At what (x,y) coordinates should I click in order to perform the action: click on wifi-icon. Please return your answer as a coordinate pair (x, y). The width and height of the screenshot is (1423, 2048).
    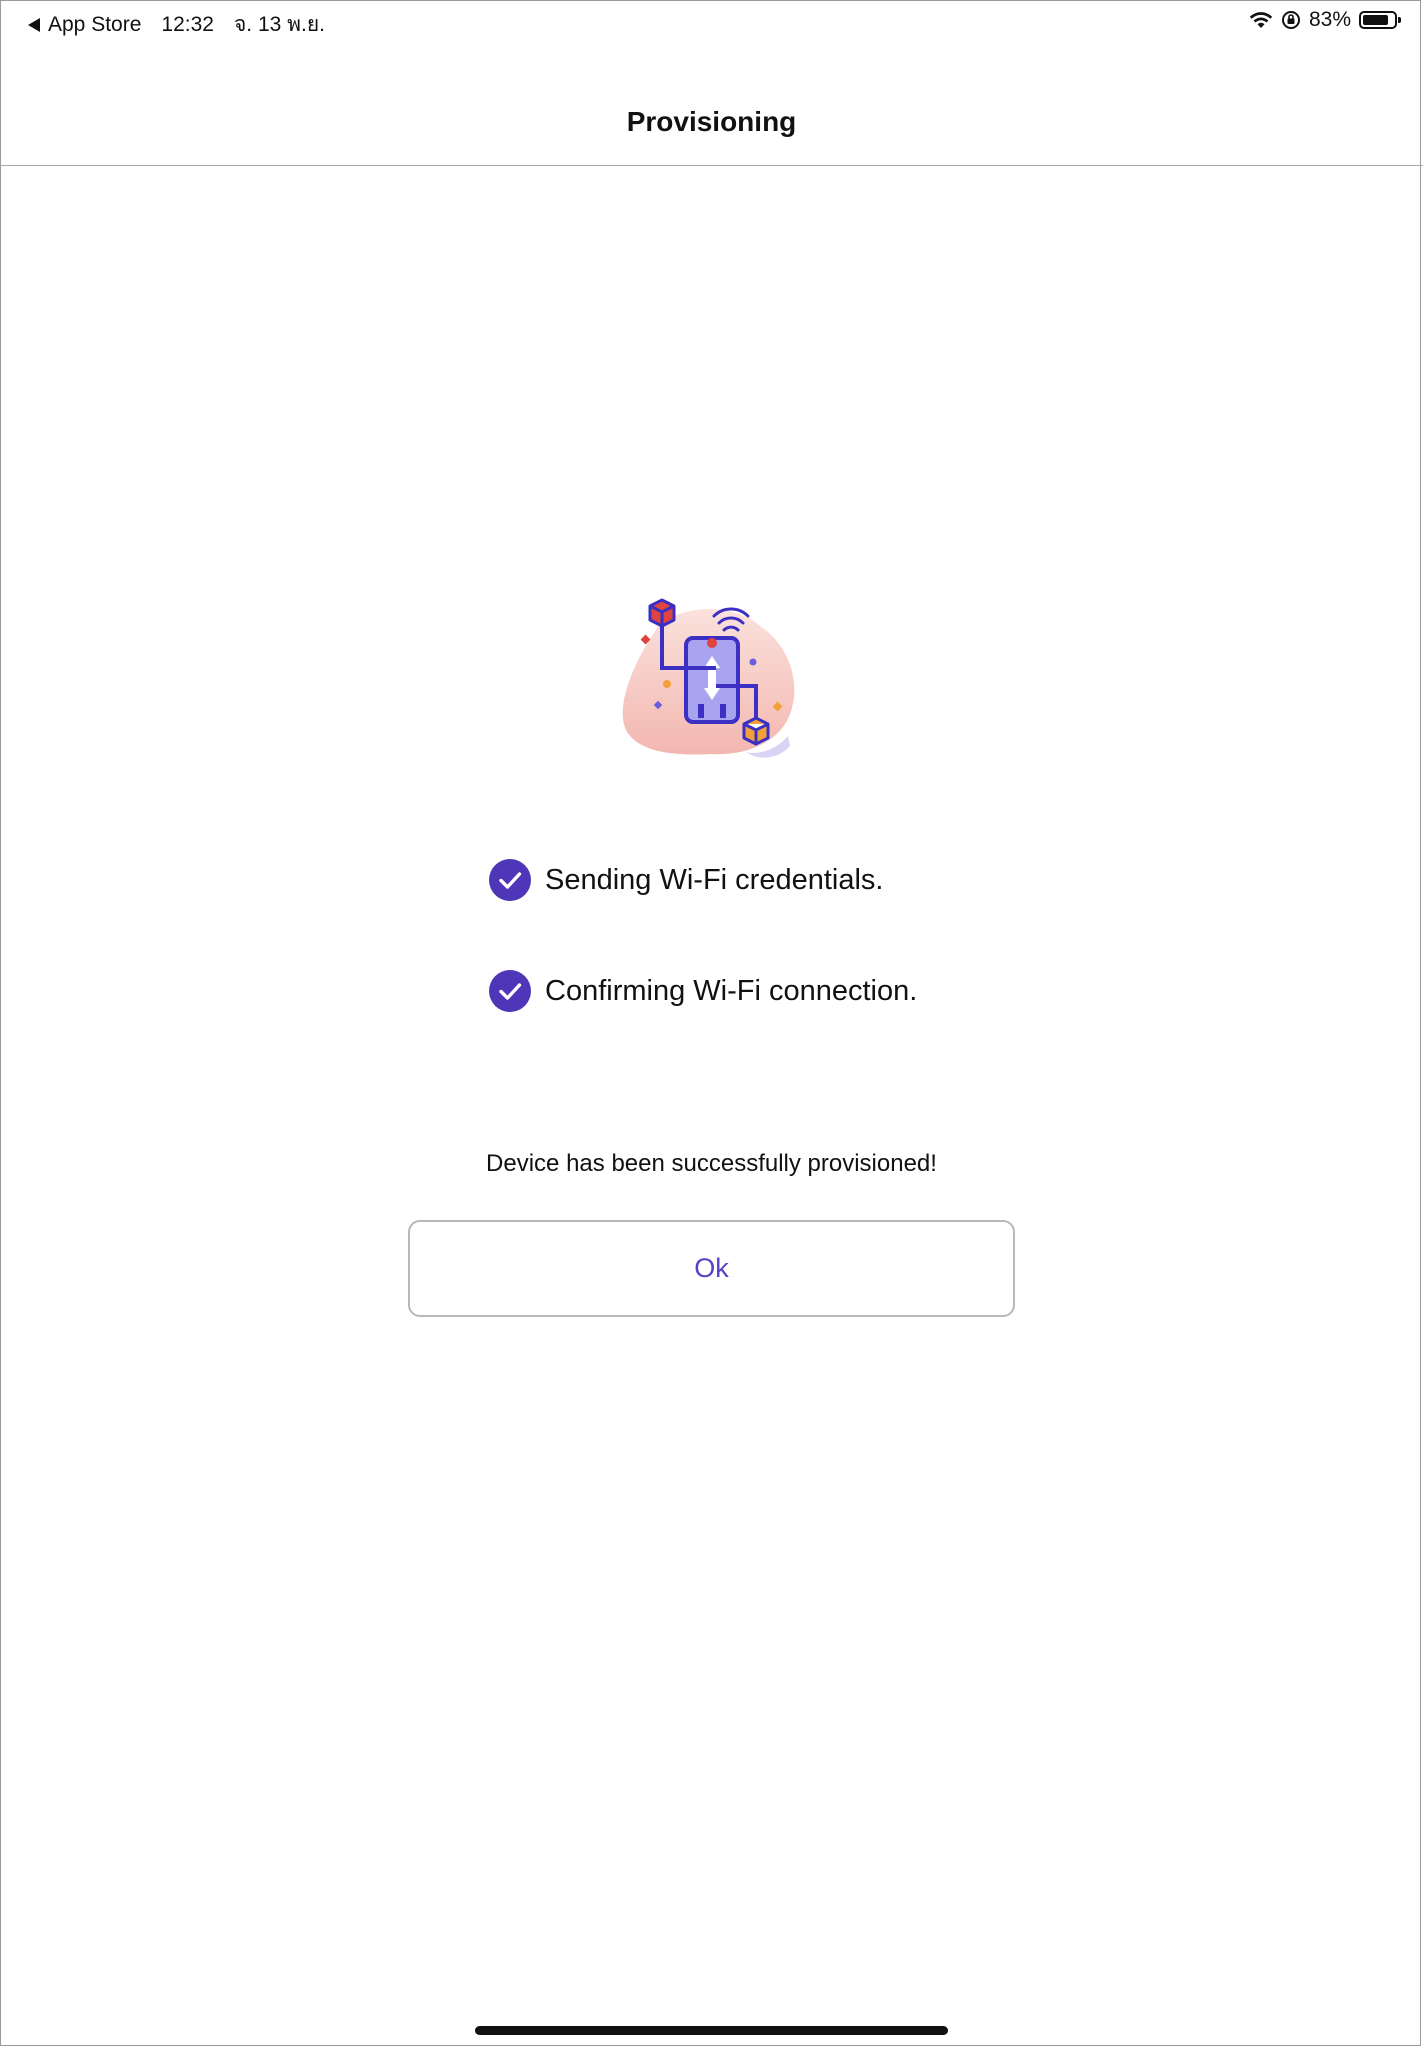
    Looking at the image, I should click on (1261, 20).